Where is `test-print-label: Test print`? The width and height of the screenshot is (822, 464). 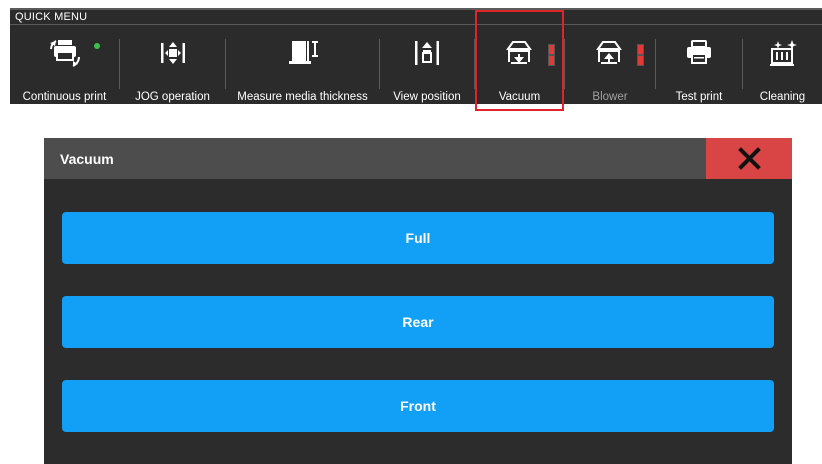 test-print-label: Test print is located at coordinates (699, 97).